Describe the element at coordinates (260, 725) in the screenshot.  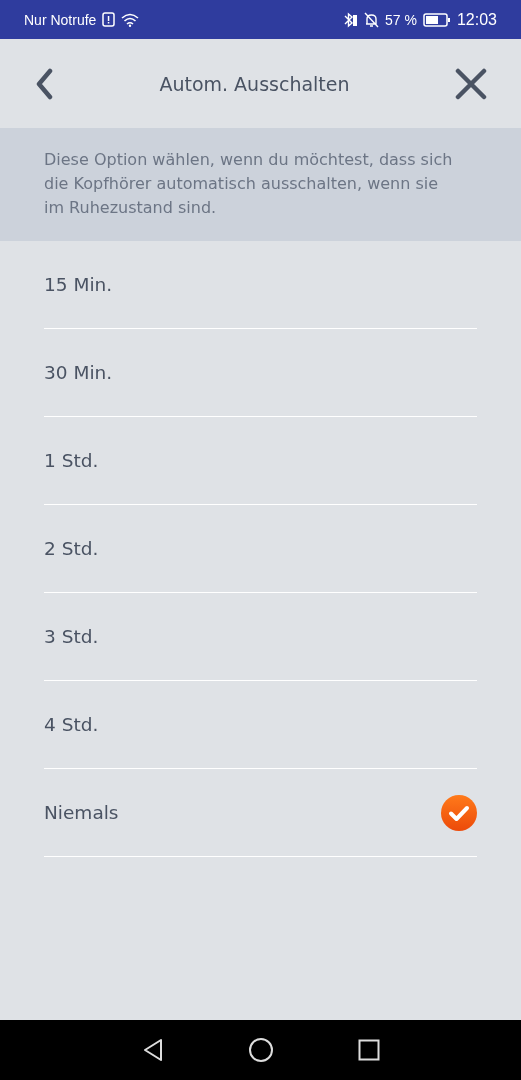
I see `option-row: 4 Std.` at that location.